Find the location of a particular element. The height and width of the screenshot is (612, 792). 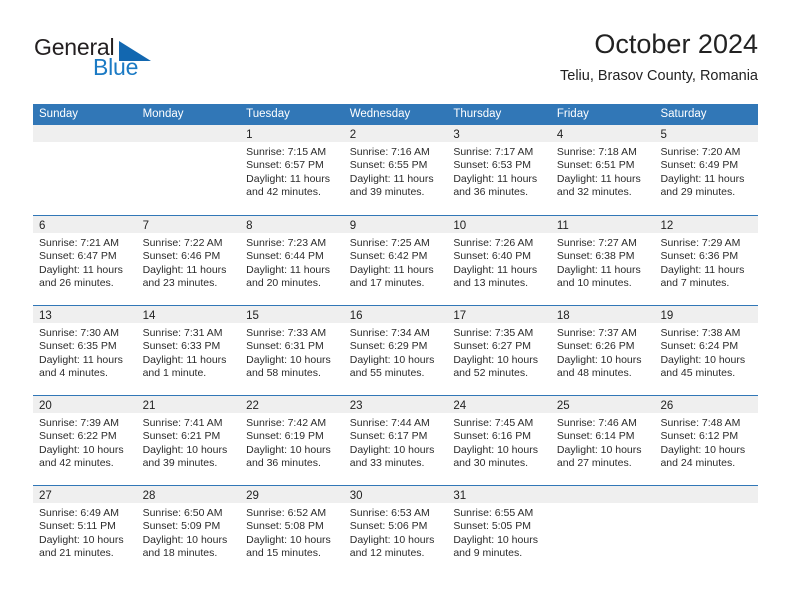

sunrise-text: Sunrise: 7:15 AM is located at coordinates (286, 152).